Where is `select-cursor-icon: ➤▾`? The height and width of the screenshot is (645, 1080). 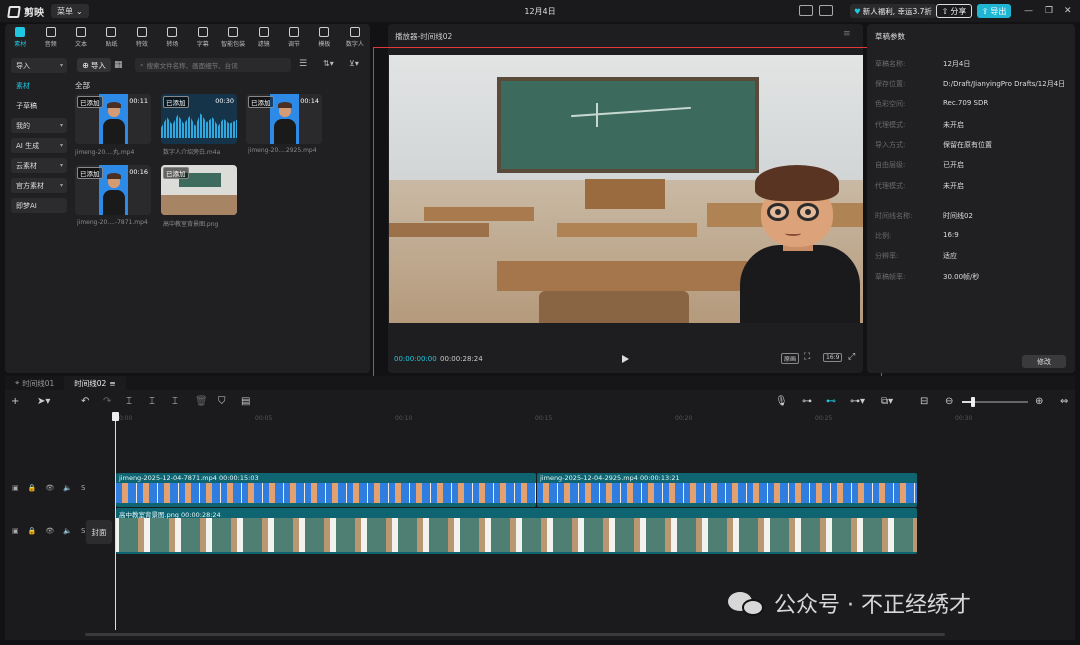
select-cursor-icon: ➤▾ is located at coordinates (43, 402).